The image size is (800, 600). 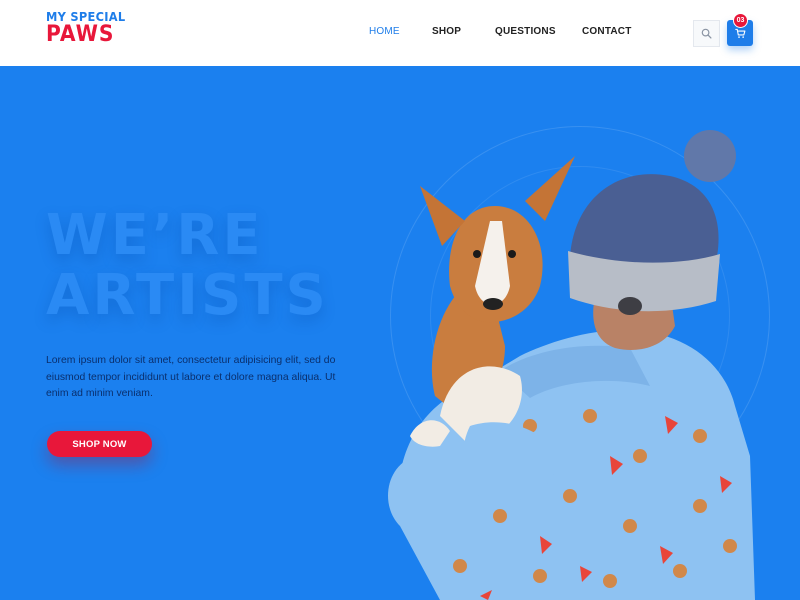 What do you see at coordinates (446, 31) in the screenshot?
I see `nav-item-shop: SHOP` at bounding box center [446, 31].